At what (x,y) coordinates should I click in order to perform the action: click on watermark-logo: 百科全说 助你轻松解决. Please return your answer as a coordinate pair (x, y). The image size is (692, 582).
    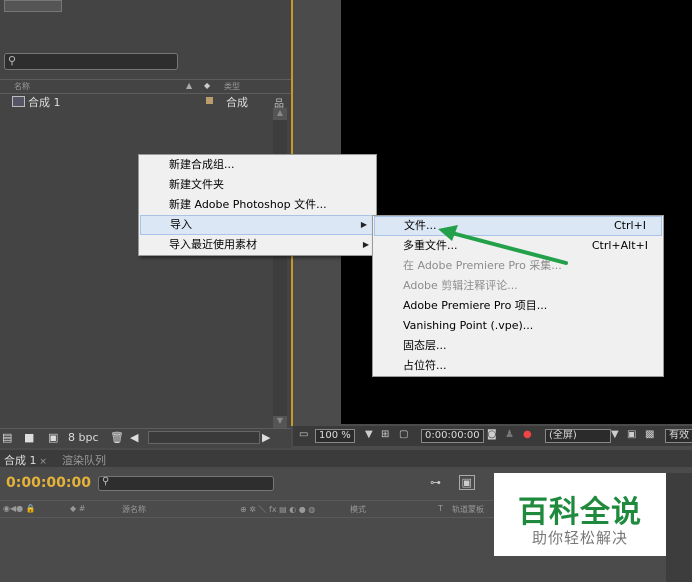
    Looking at the image, I should click on (580, 514).